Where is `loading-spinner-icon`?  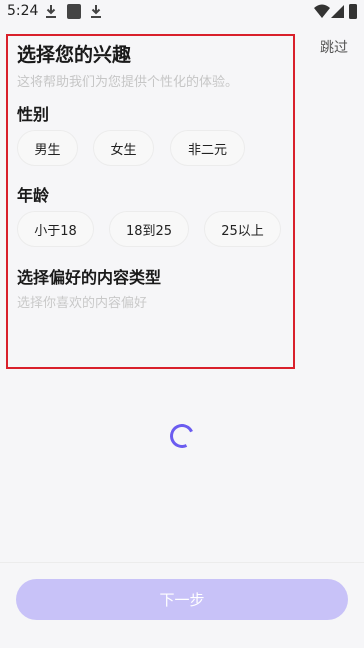 loading-spinner-icon is located at coordinates (182, 436).